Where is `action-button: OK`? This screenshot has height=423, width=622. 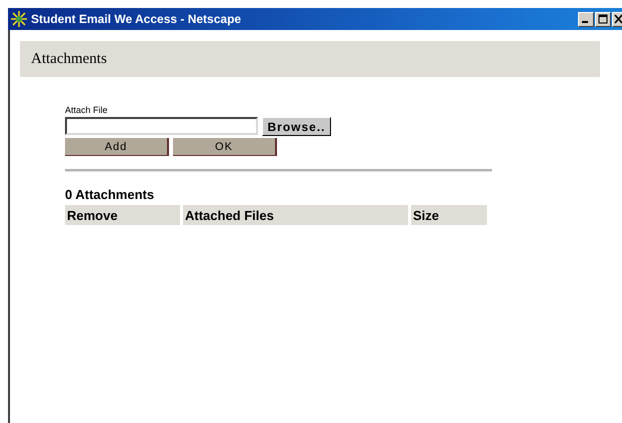 action-button: OK is located at coordinates (225, 147).